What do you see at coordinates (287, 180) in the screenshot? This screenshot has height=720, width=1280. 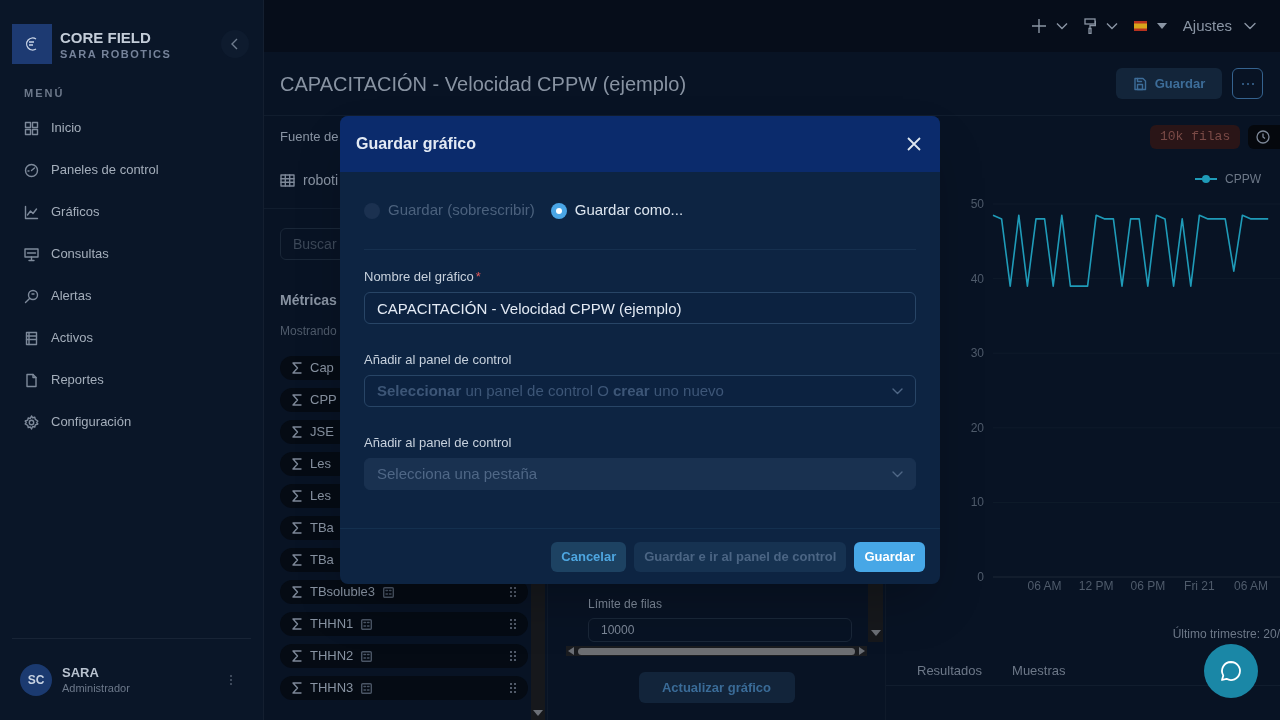 I see `table-icon` at bounding box center [287, 180].